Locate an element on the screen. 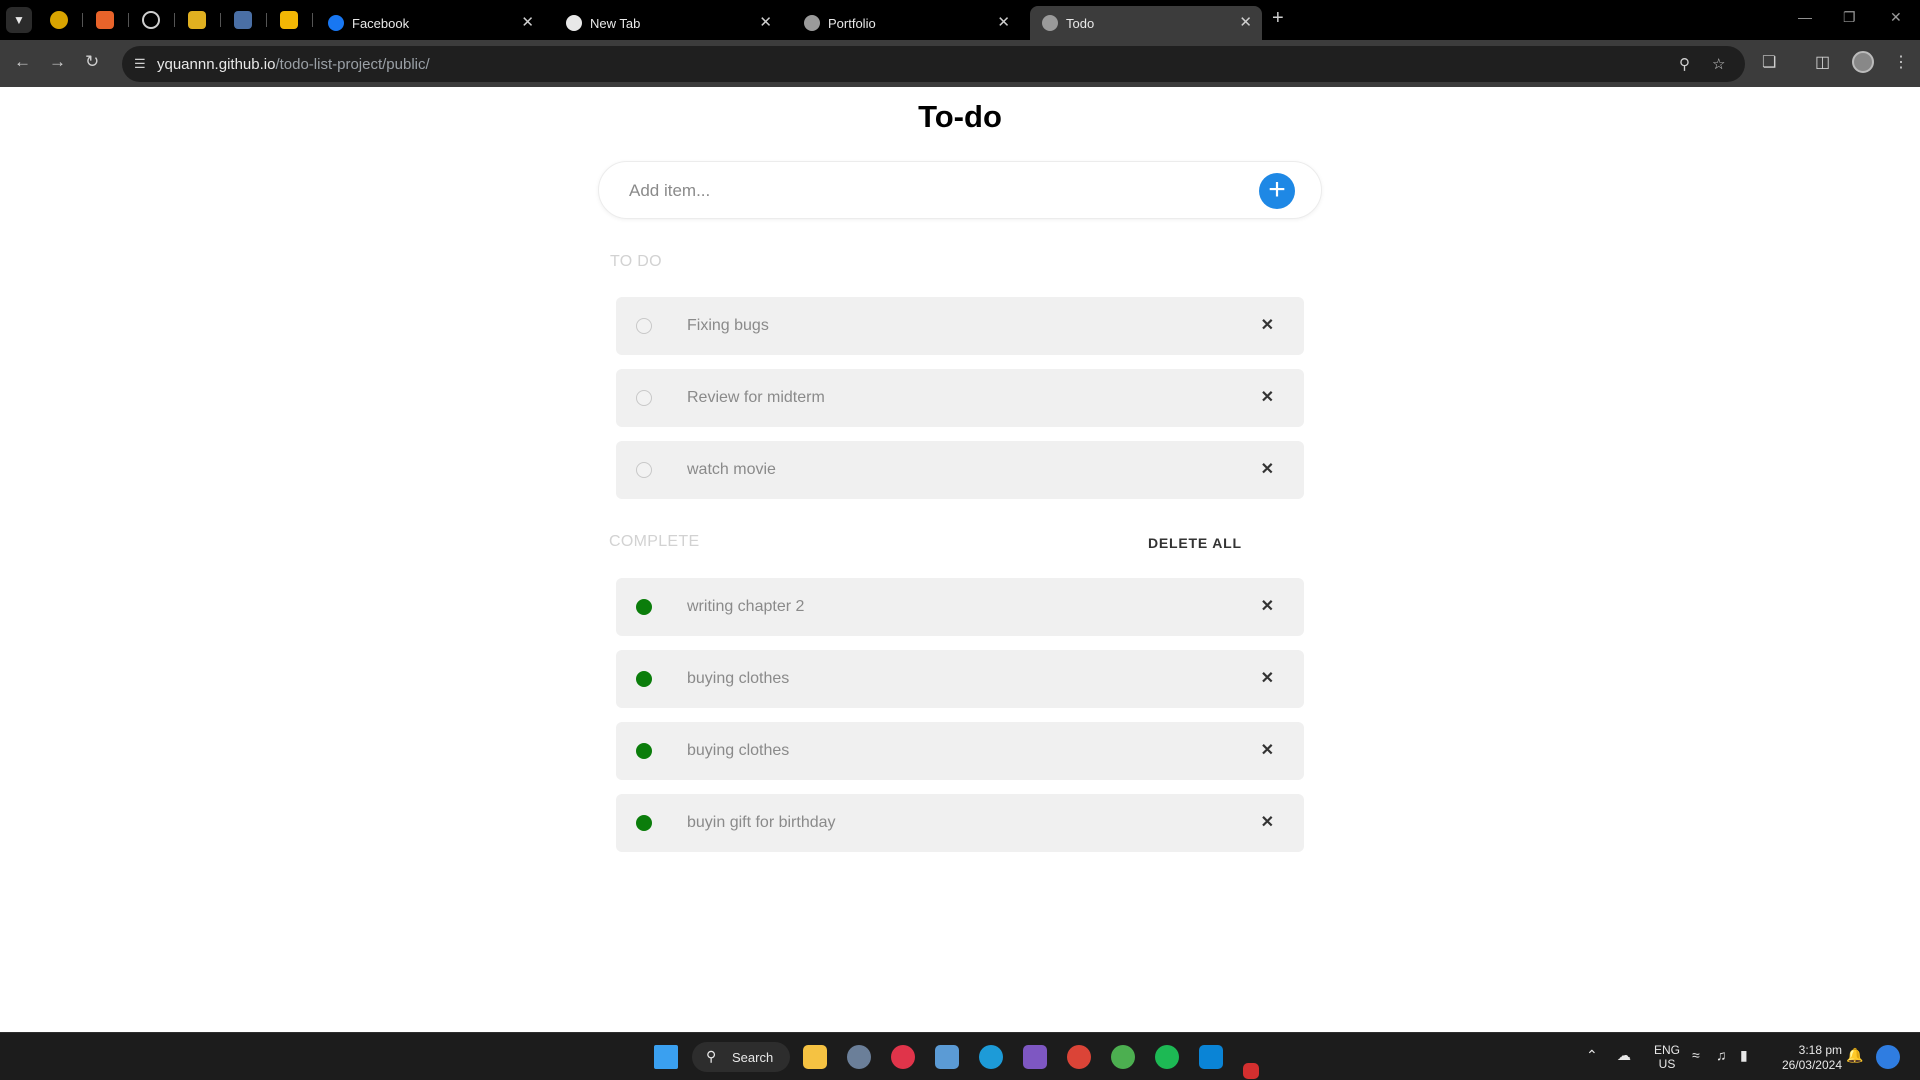 The height and width of the screenshot is (1080, 1920). calendar-app-icon is located at coordinates (1251, 1071).